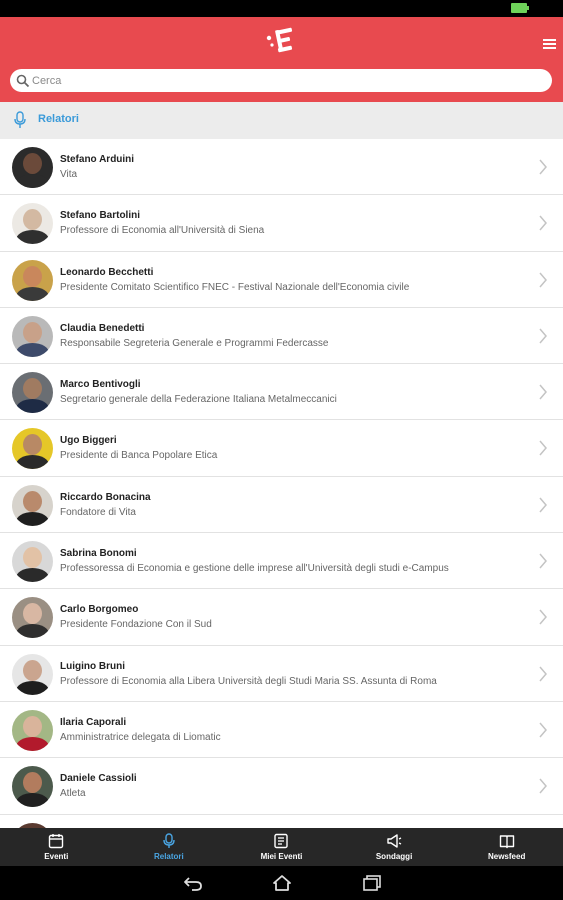 The width and height of the screenshot is (563, 900). I want to click on home-icon, so click(282, 883).